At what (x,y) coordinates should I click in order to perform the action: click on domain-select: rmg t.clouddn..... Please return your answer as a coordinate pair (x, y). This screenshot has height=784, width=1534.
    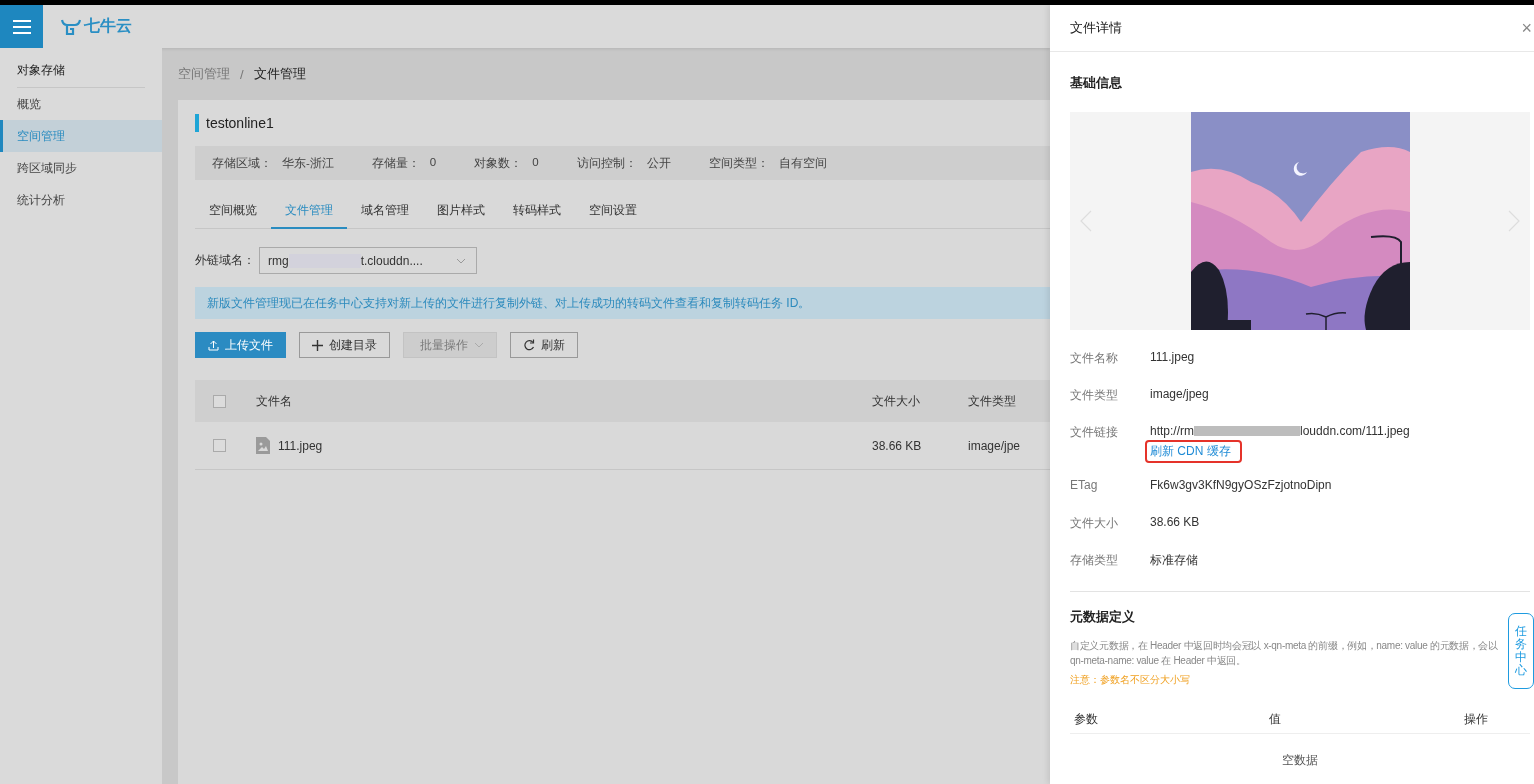
    Looking at the image, I should click on (368, 260).